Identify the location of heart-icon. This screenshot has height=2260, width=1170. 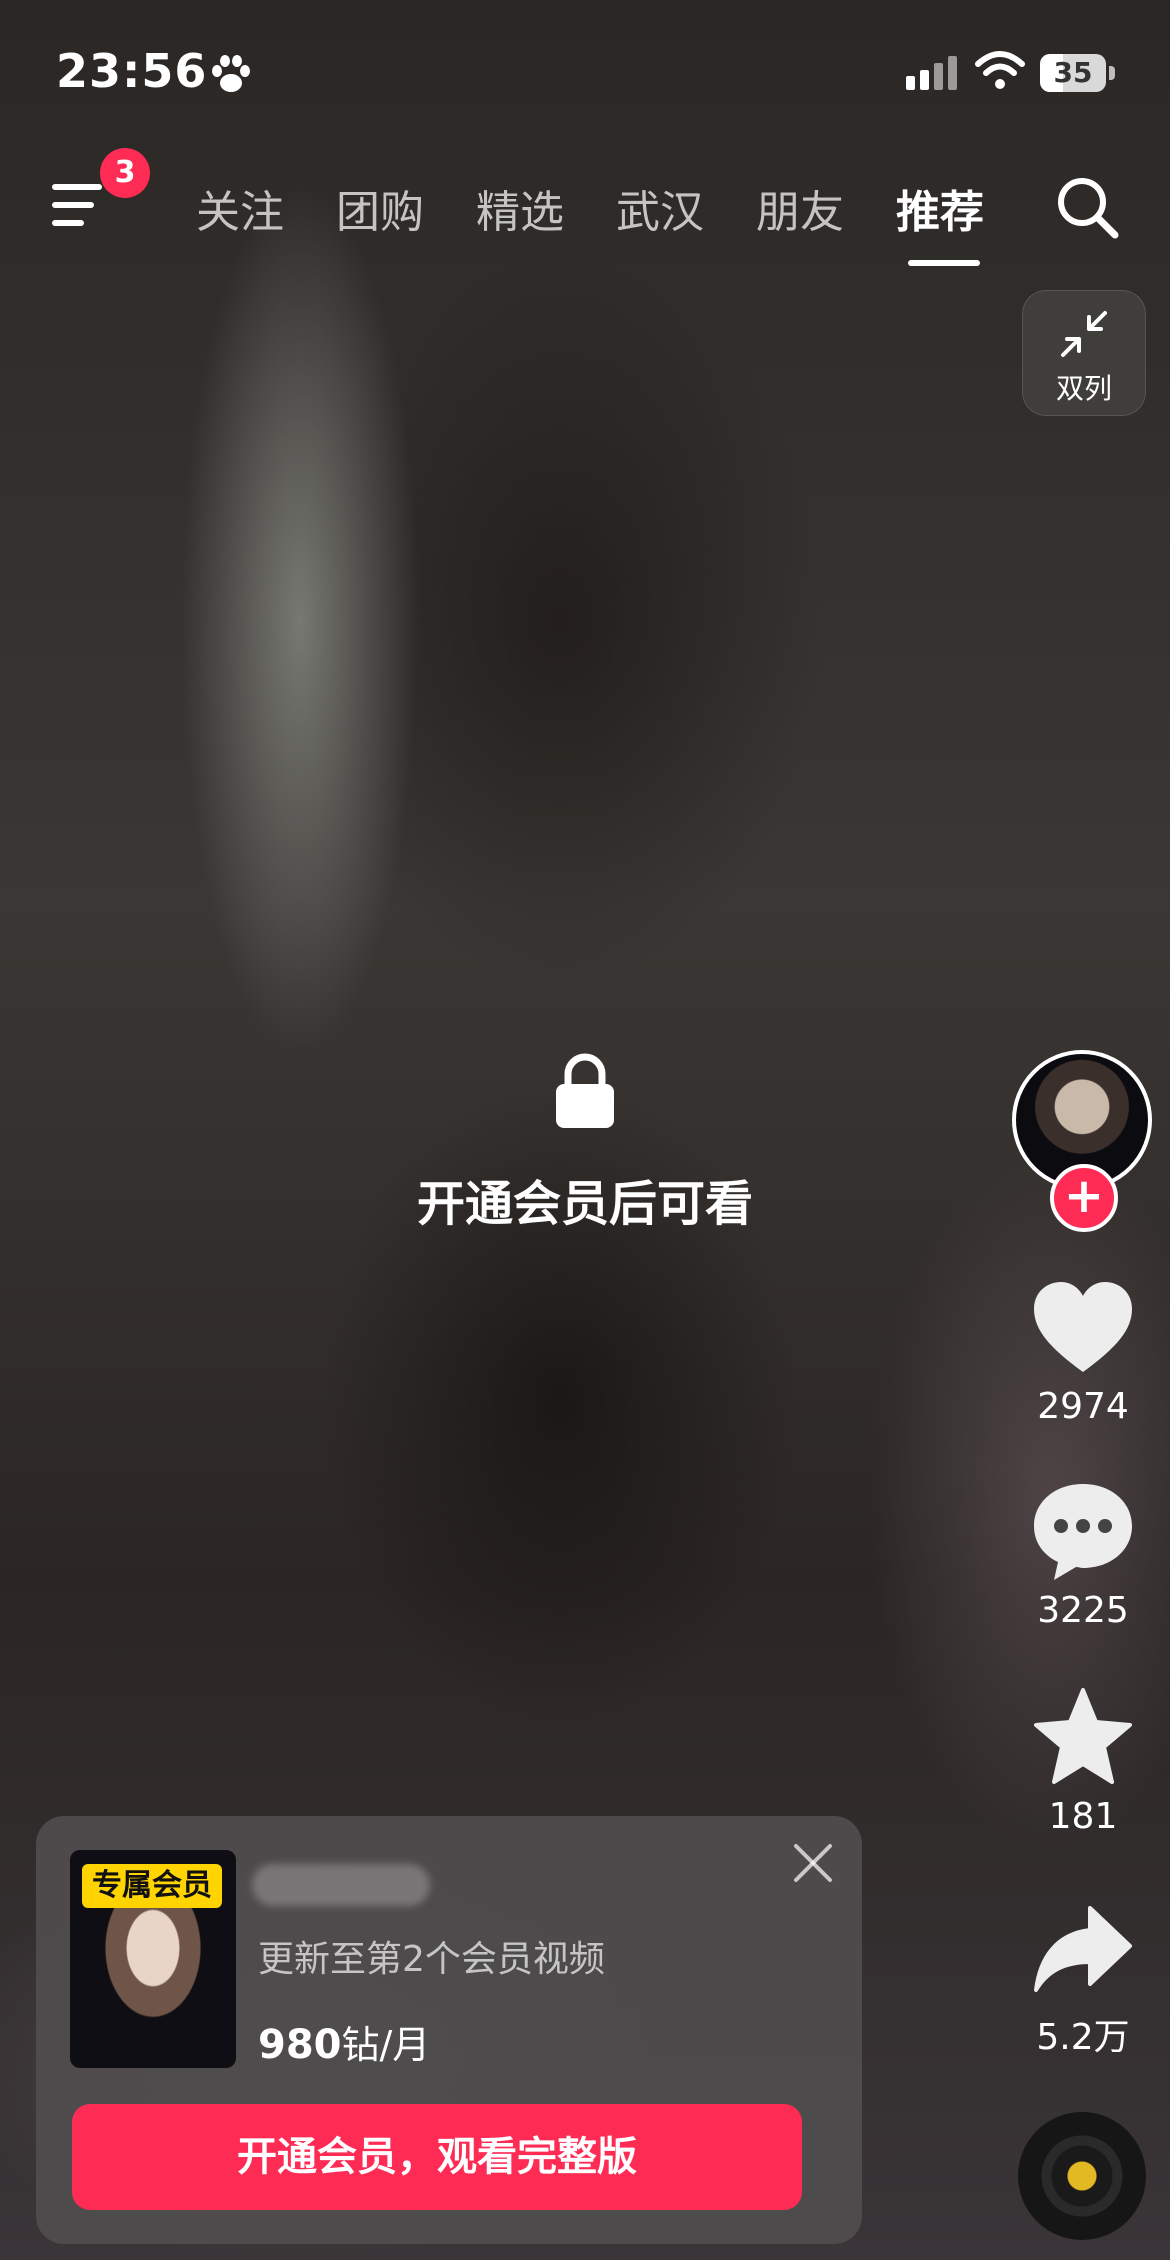
(1083, 1329).